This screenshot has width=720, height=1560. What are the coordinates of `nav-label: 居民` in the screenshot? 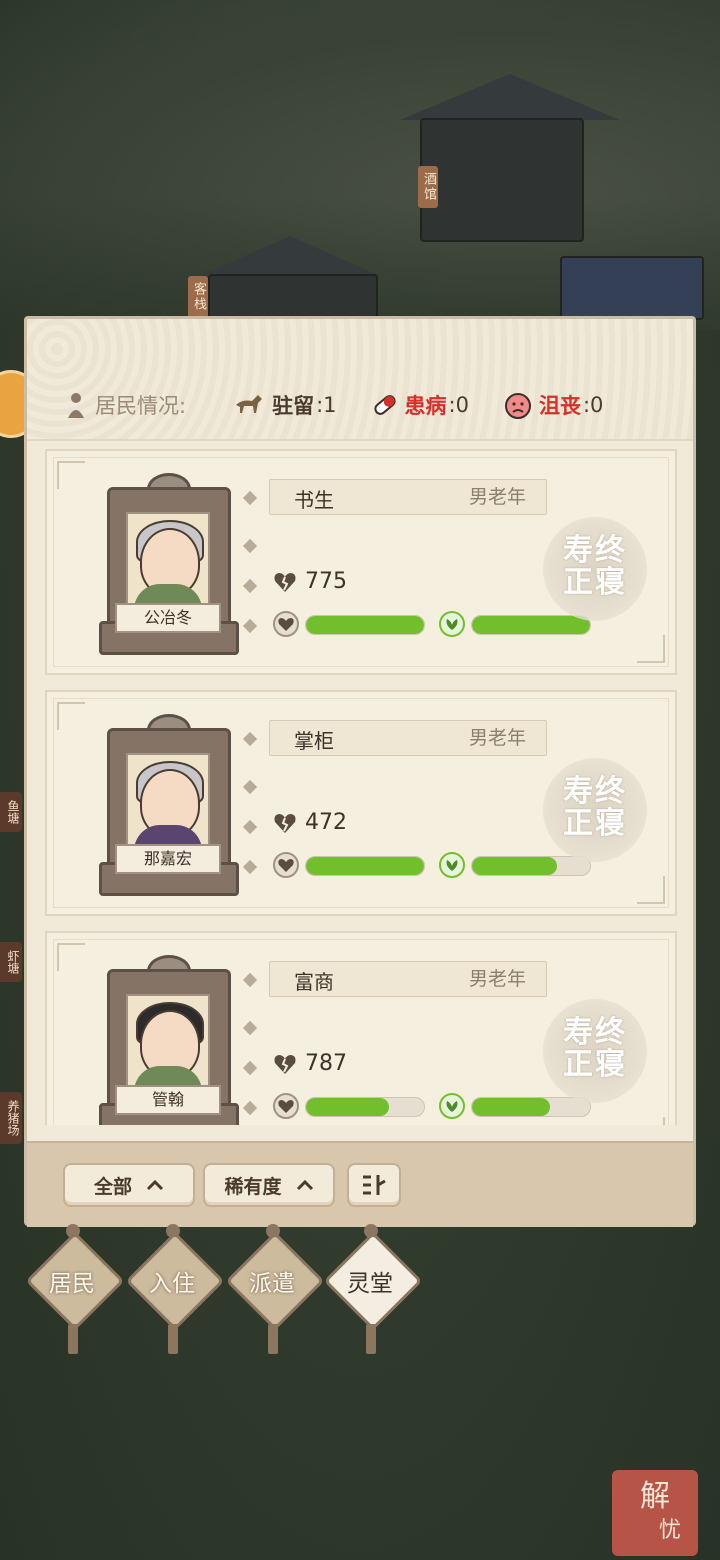 It's located at (72, 1284).